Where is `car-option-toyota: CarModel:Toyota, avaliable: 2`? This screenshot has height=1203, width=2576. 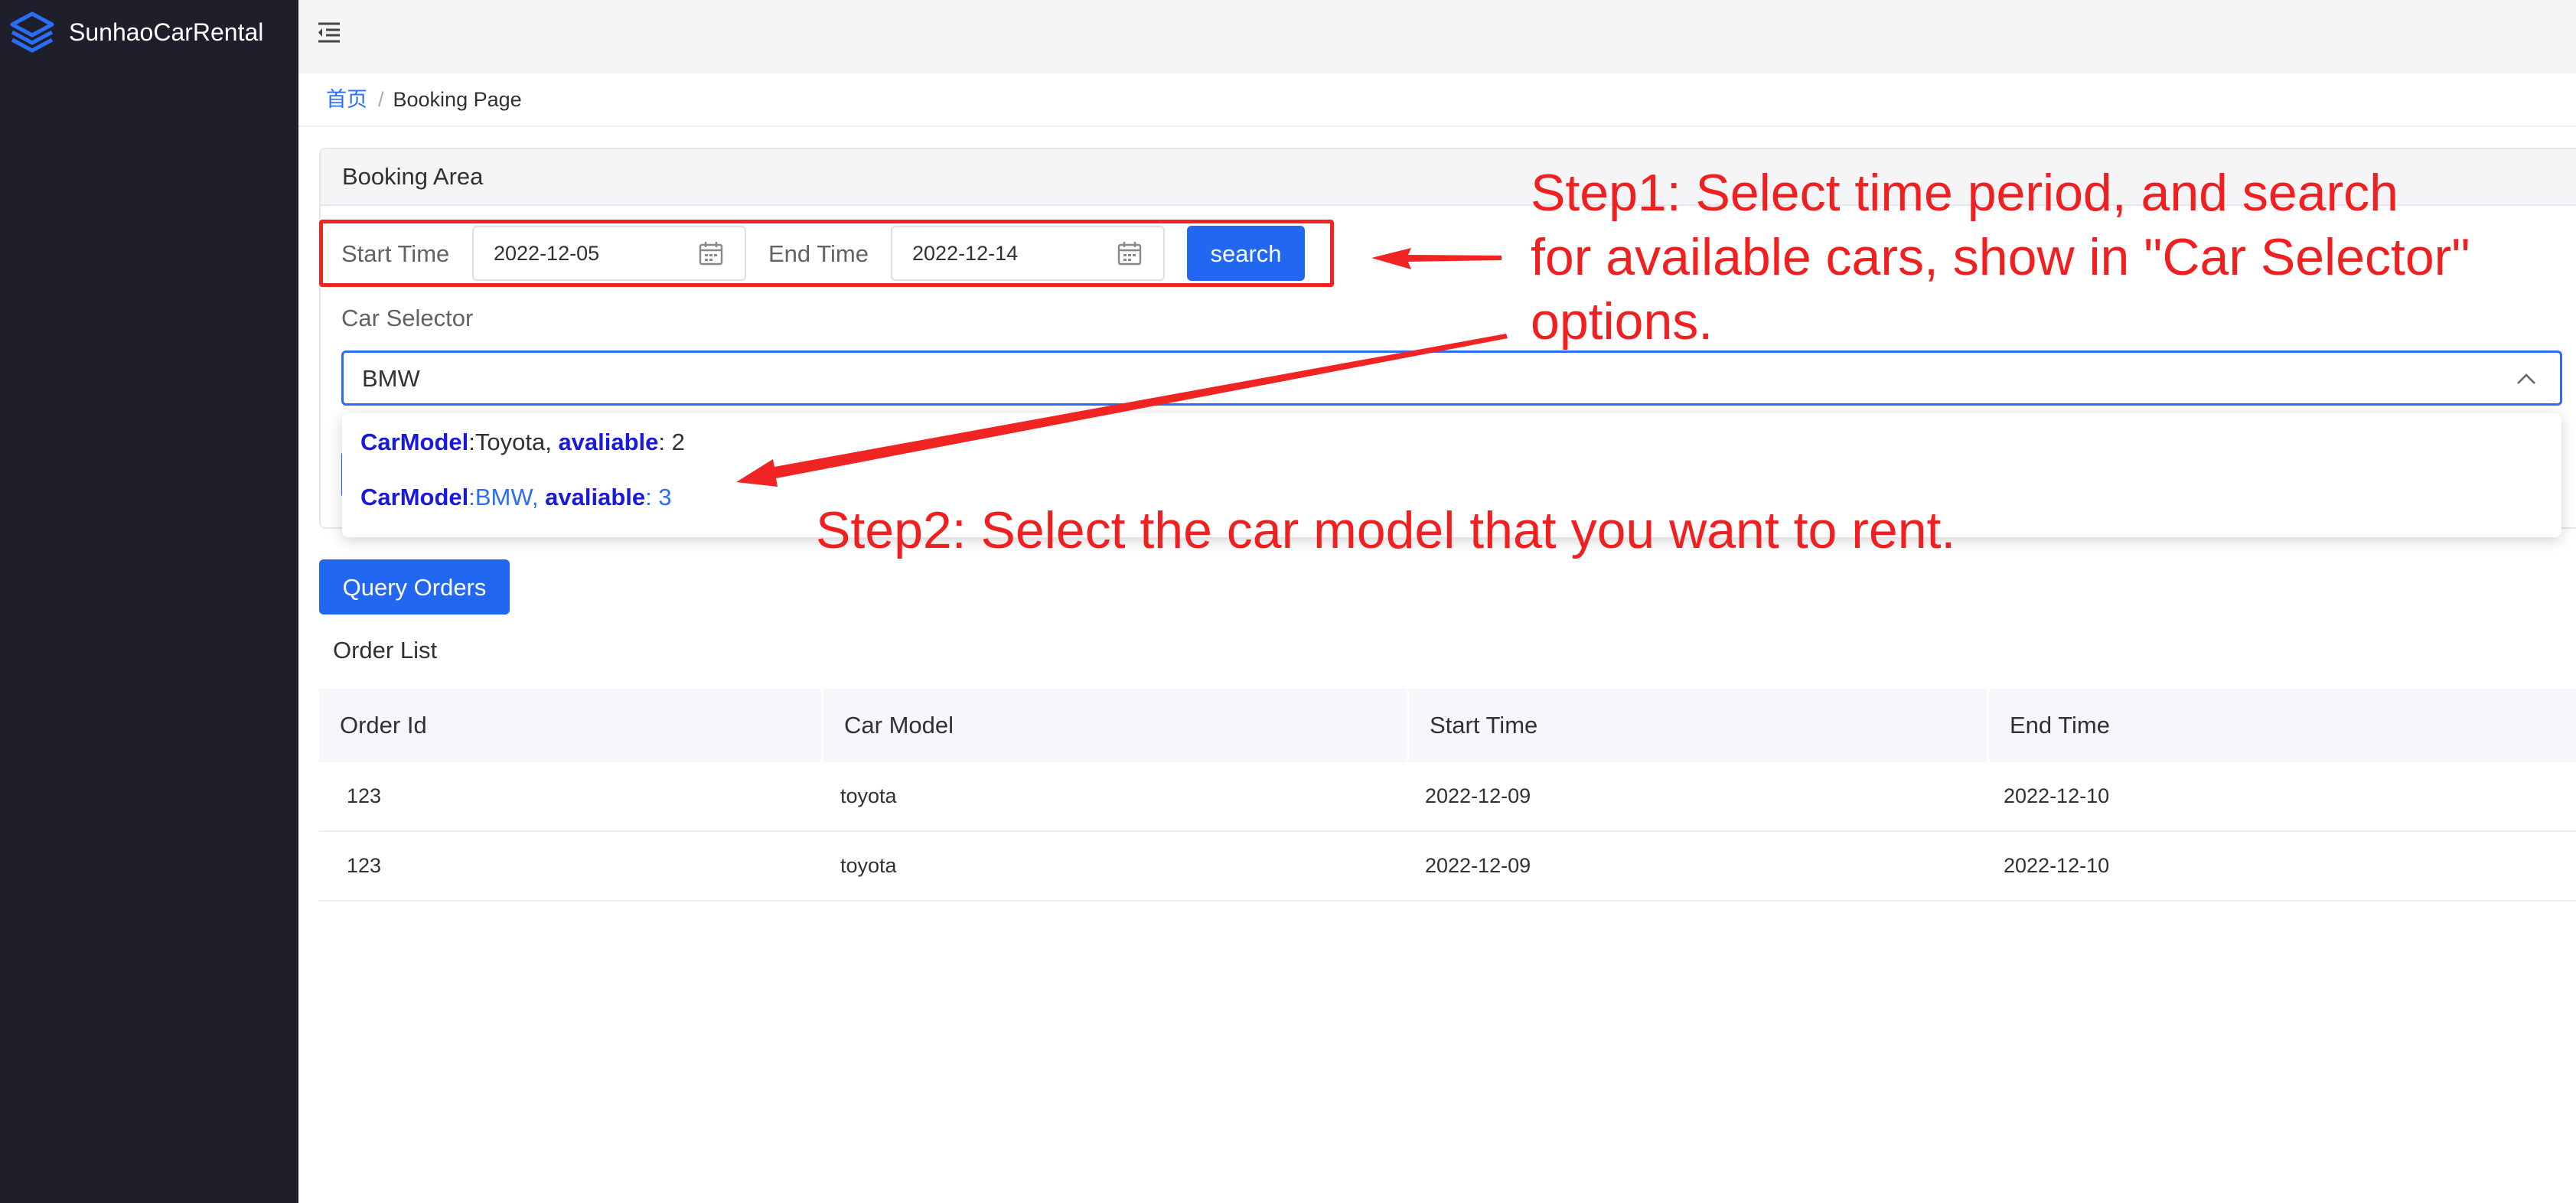
car-option-toyota: CarModel:Toyota, avaliable: 2 is located at coordinates (522, 442).